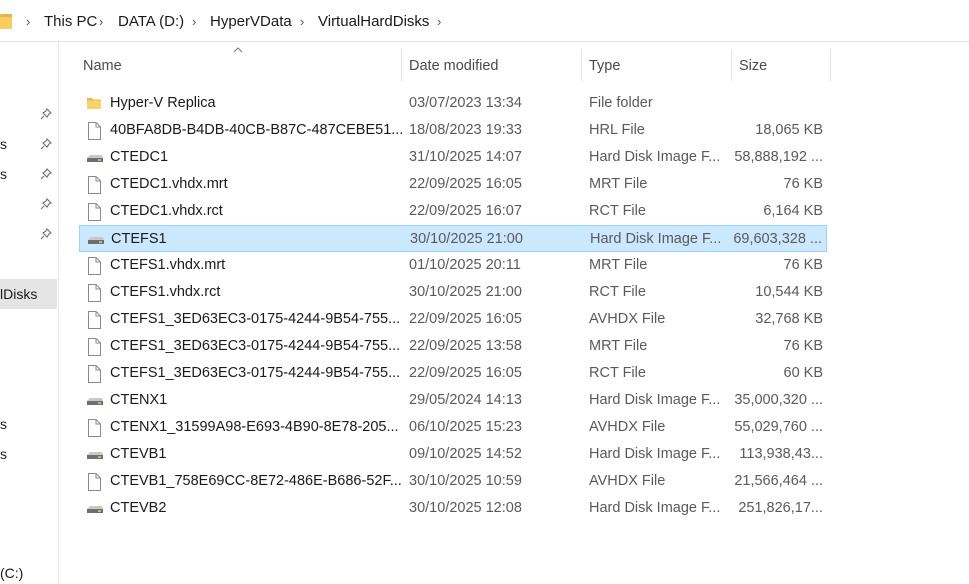  I want to click on column-header-size: Size, so click(753, 66).